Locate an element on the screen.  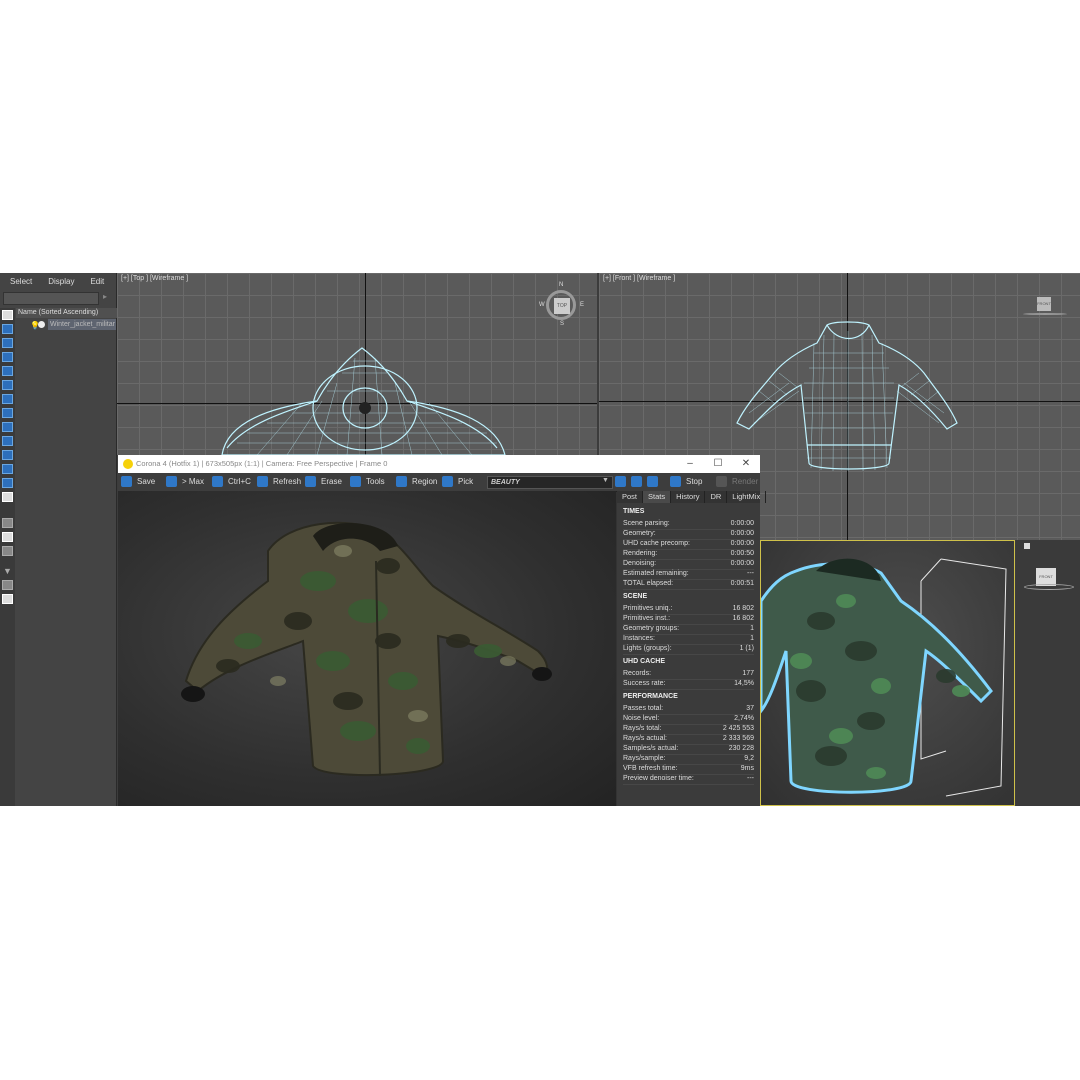
viewcube-top: TOP is located at coordinates (562, 306).